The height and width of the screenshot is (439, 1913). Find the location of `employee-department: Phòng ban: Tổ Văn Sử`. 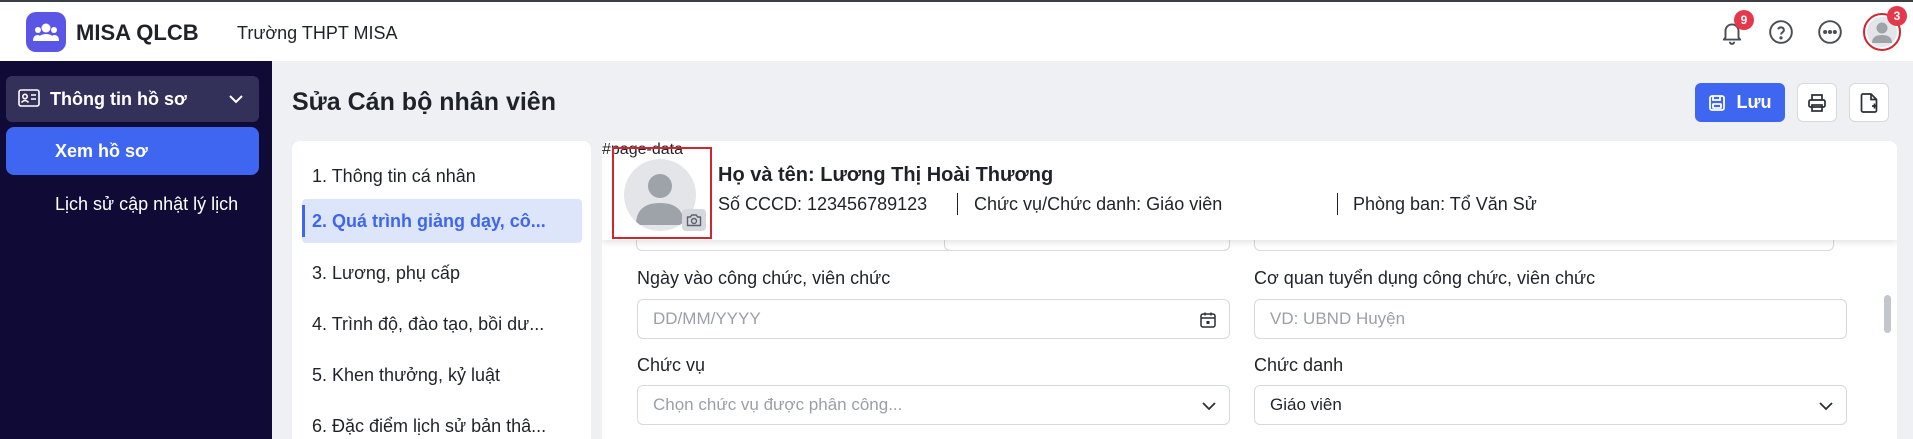

employee-department: Phòng ban: Tổ Văn Sử is located at coordinates (1445, 204).